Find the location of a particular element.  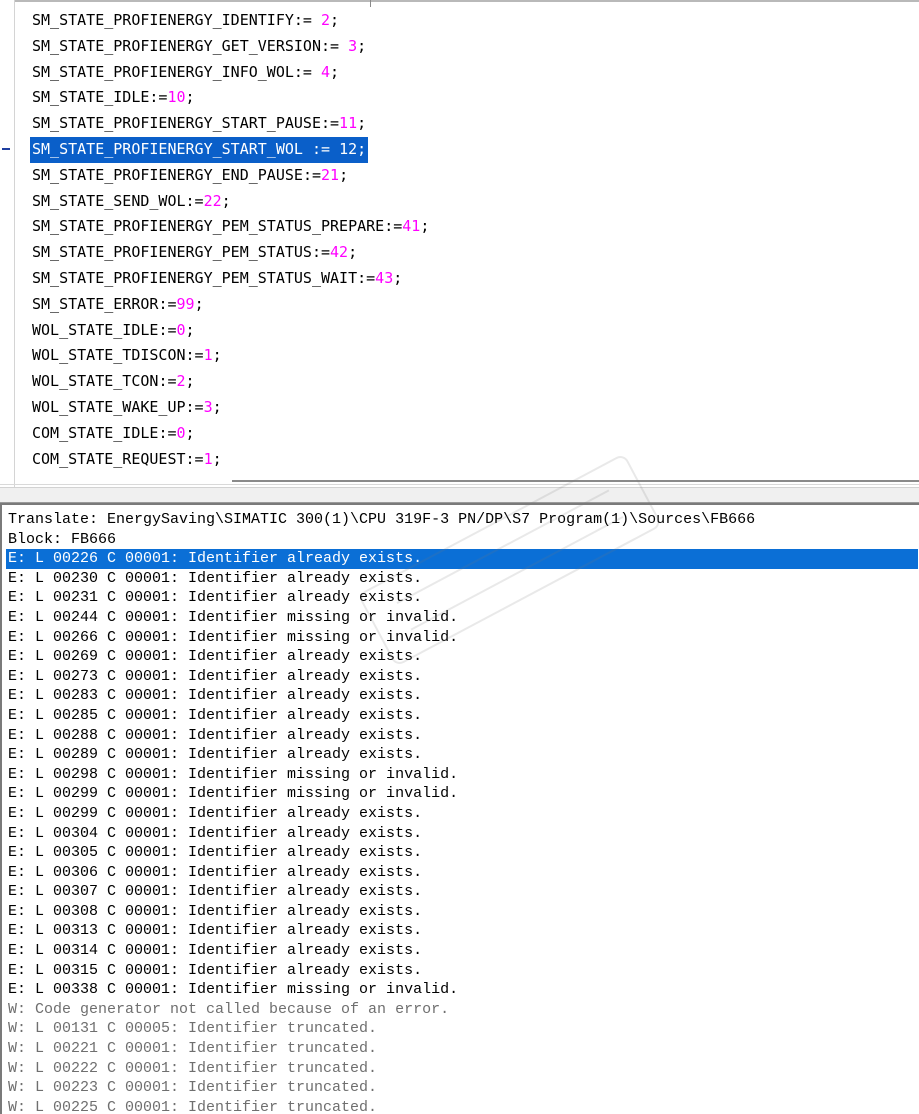

code-line: SM_STATE_PROFIENERGY_IDENTIFY:= 2; is located at coordinates (459, 21).